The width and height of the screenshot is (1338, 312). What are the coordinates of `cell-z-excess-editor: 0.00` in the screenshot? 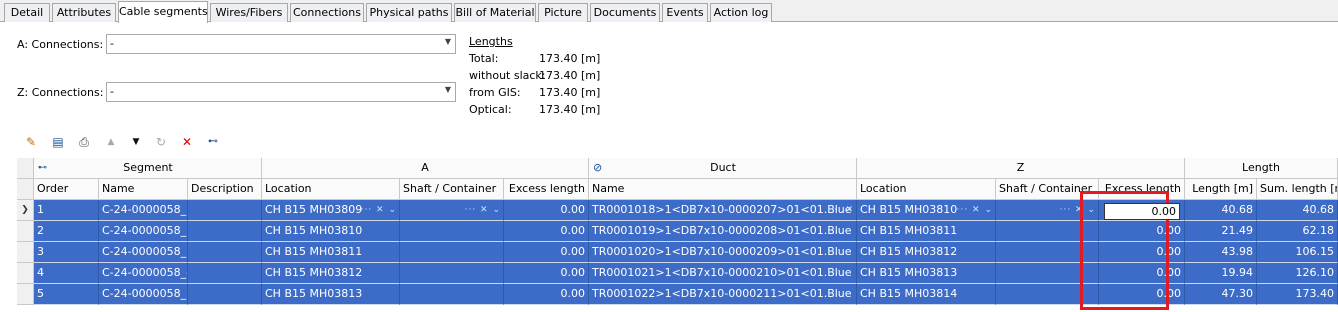 It's located at (1142, 211).